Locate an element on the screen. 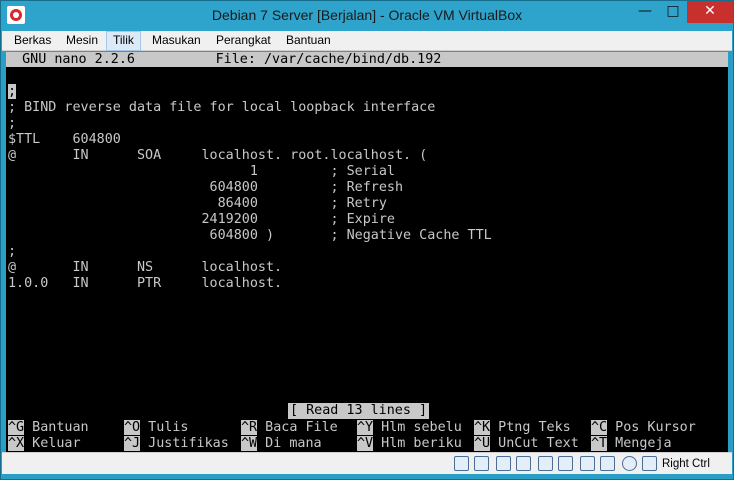 The width and height of the screenshot is (734, 480). editor-line: 604800 ; Refresh is located at coordinates (206, 187).